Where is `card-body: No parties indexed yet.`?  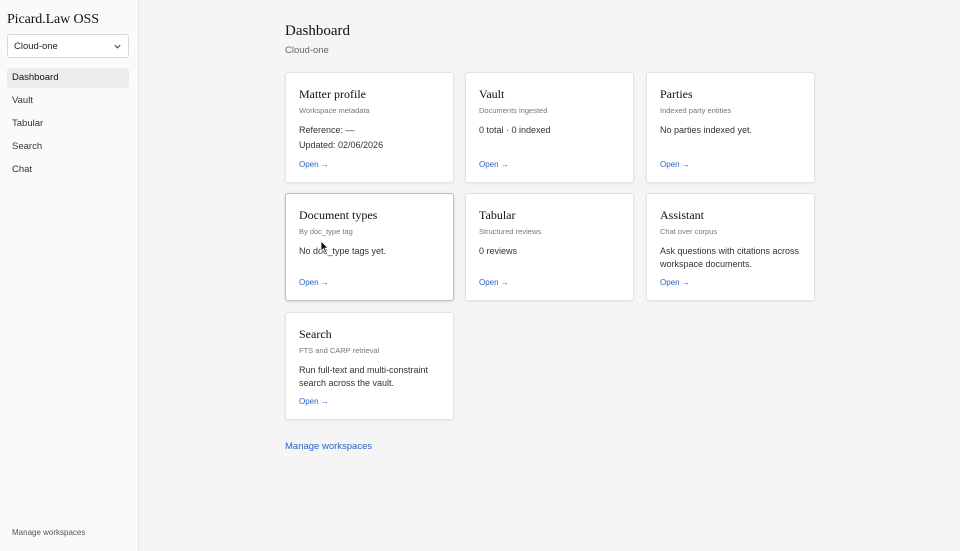 card-body: No parties indexed yet. is located at coordinates (735, 131).